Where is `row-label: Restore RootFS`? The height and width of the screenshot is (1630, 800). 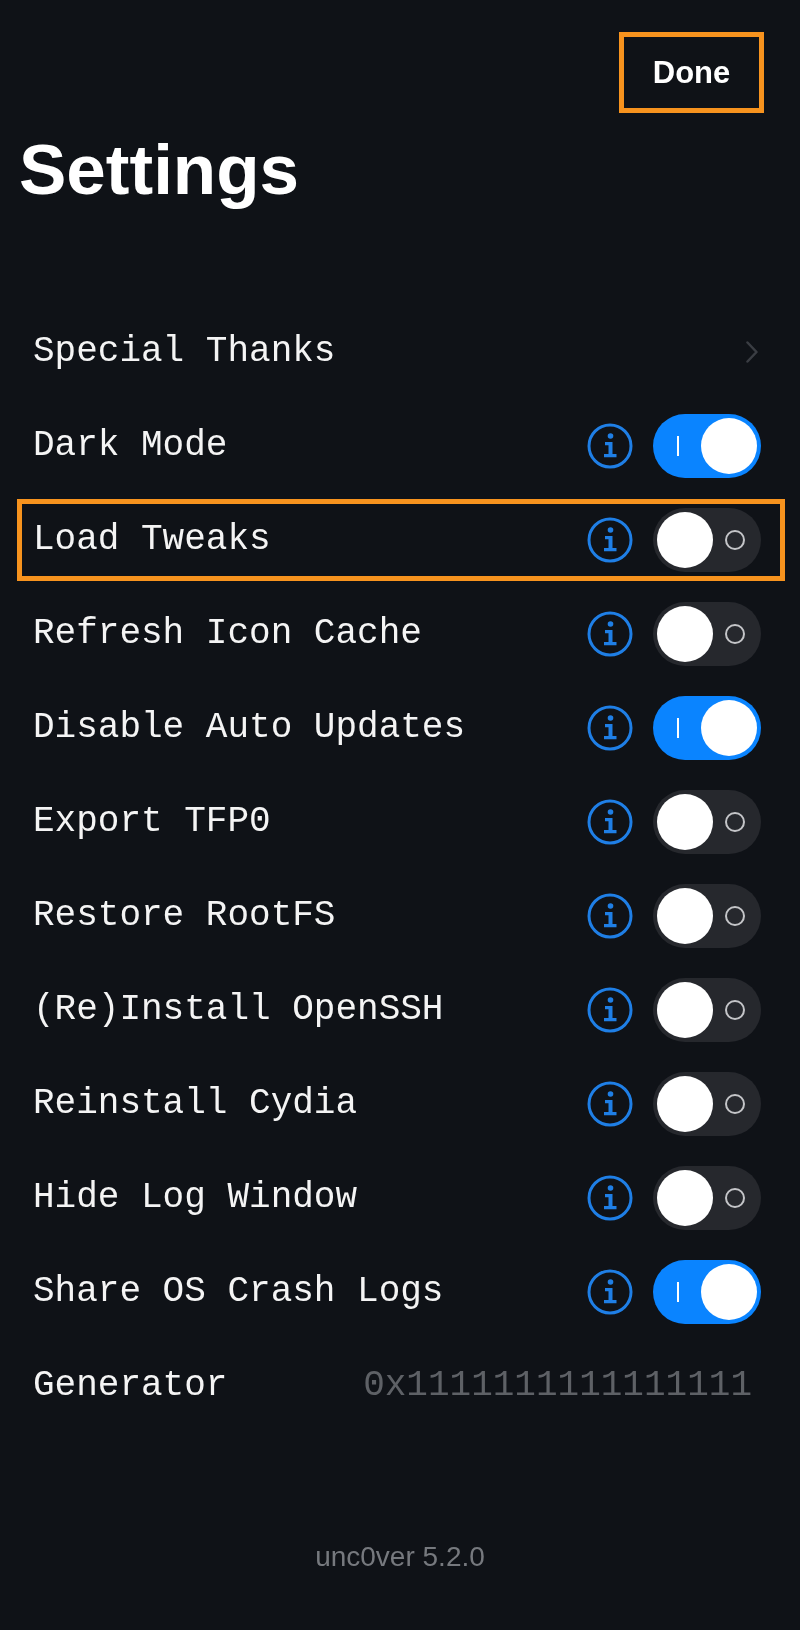 row-label: Restore RootFS is located at coordinates (184, 916).